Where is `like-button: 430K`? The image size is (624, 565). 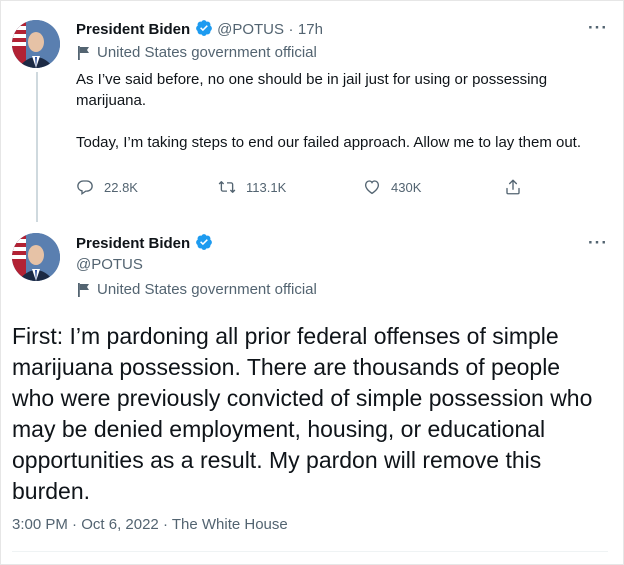
like-button: 430K is located at coordinates (392, 187).